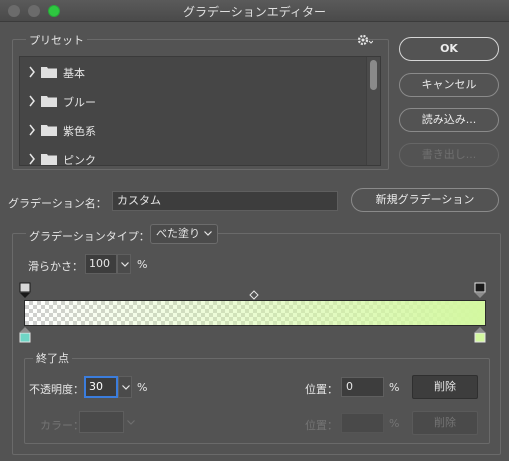 This screenshot has height=461, width=509. Describe the element at coordinates (449, 85) in the screenshot. I see `cancel-button: キャンセル` at that location.